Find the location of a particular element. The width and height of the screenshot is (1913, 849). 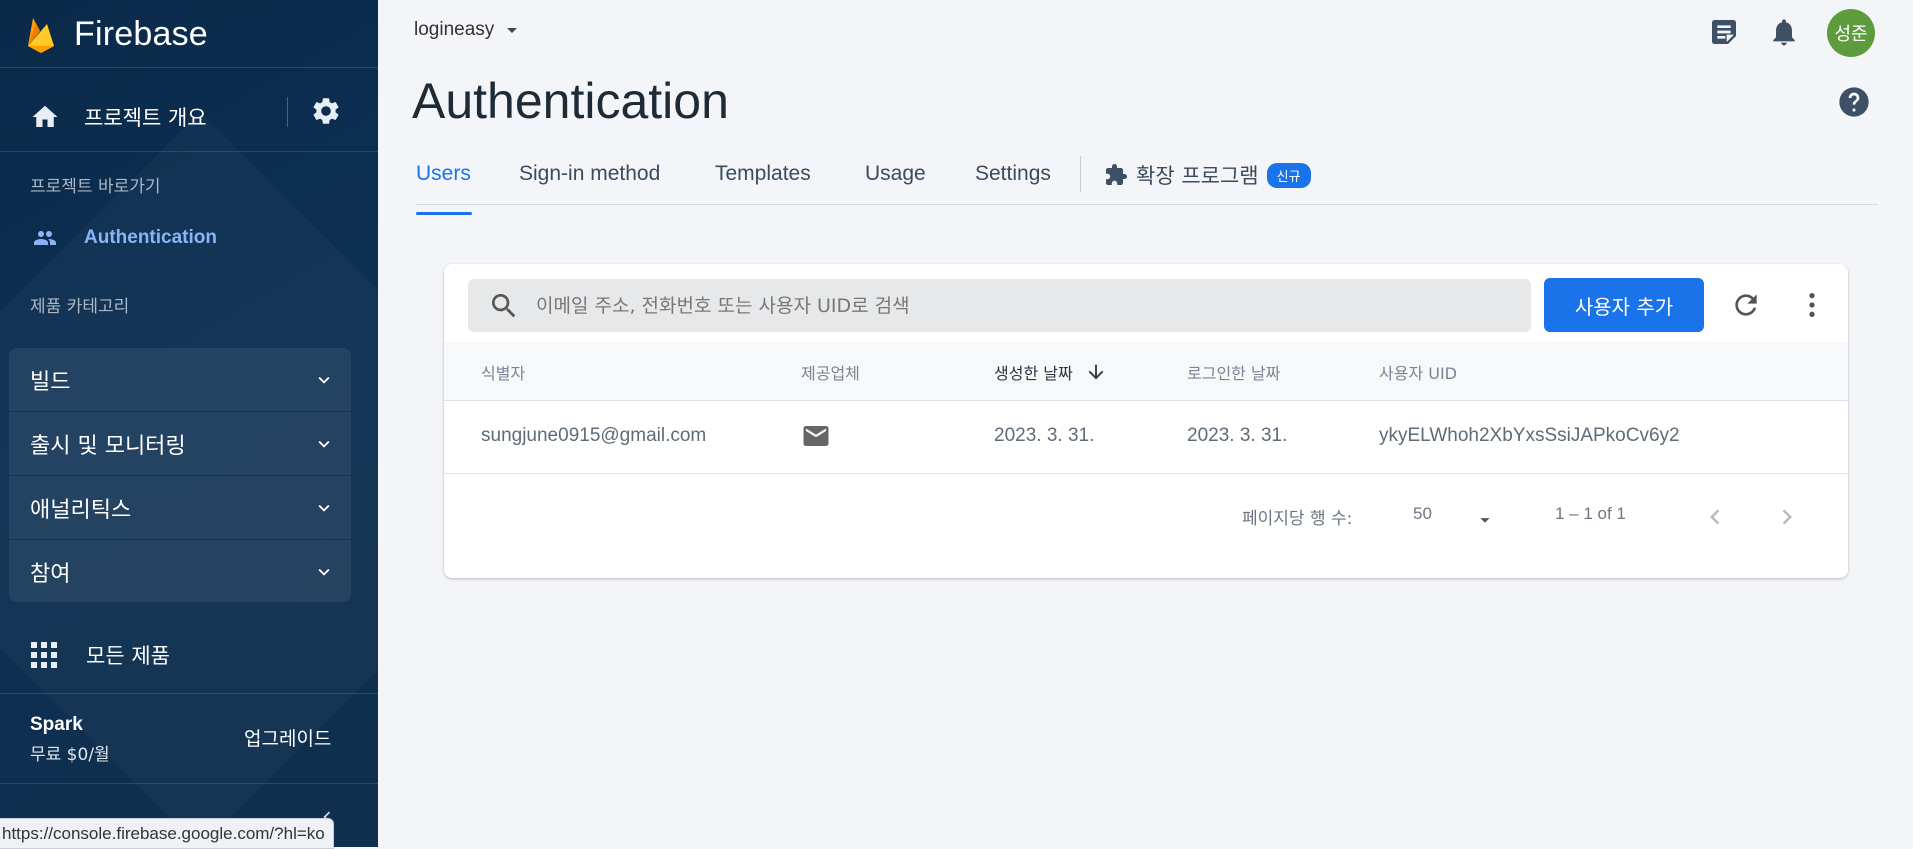

product-categories-title: 제품 카테고리 is located at coordinates (80, 307).